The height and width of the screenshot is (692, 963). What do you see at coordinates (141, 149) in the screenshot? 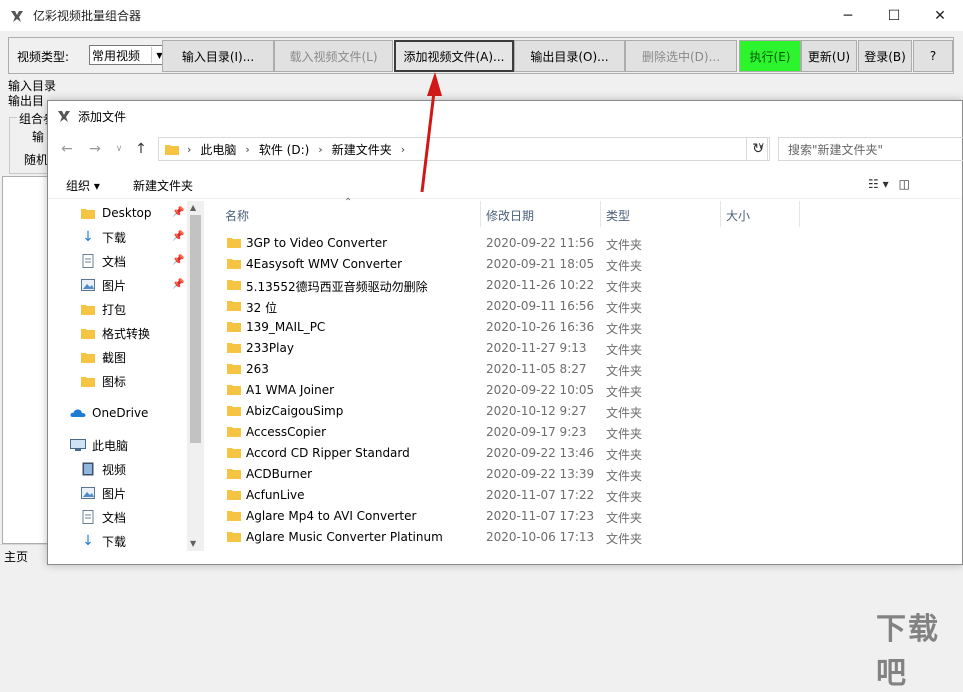
I see `up-arrow-icon: ↑` at bounding box center [141, 149].